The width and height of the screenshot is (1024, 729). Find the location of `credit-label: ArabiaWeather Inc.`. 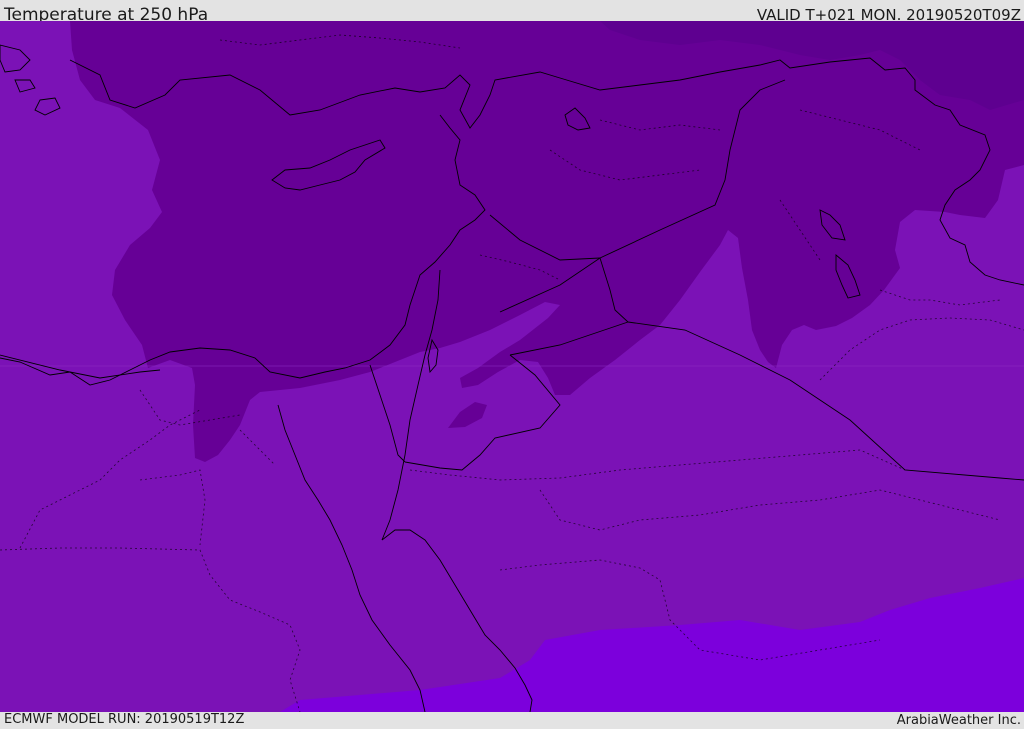

credit-label: ArabiaWeather Inc. is located at coordinates (958, 720).